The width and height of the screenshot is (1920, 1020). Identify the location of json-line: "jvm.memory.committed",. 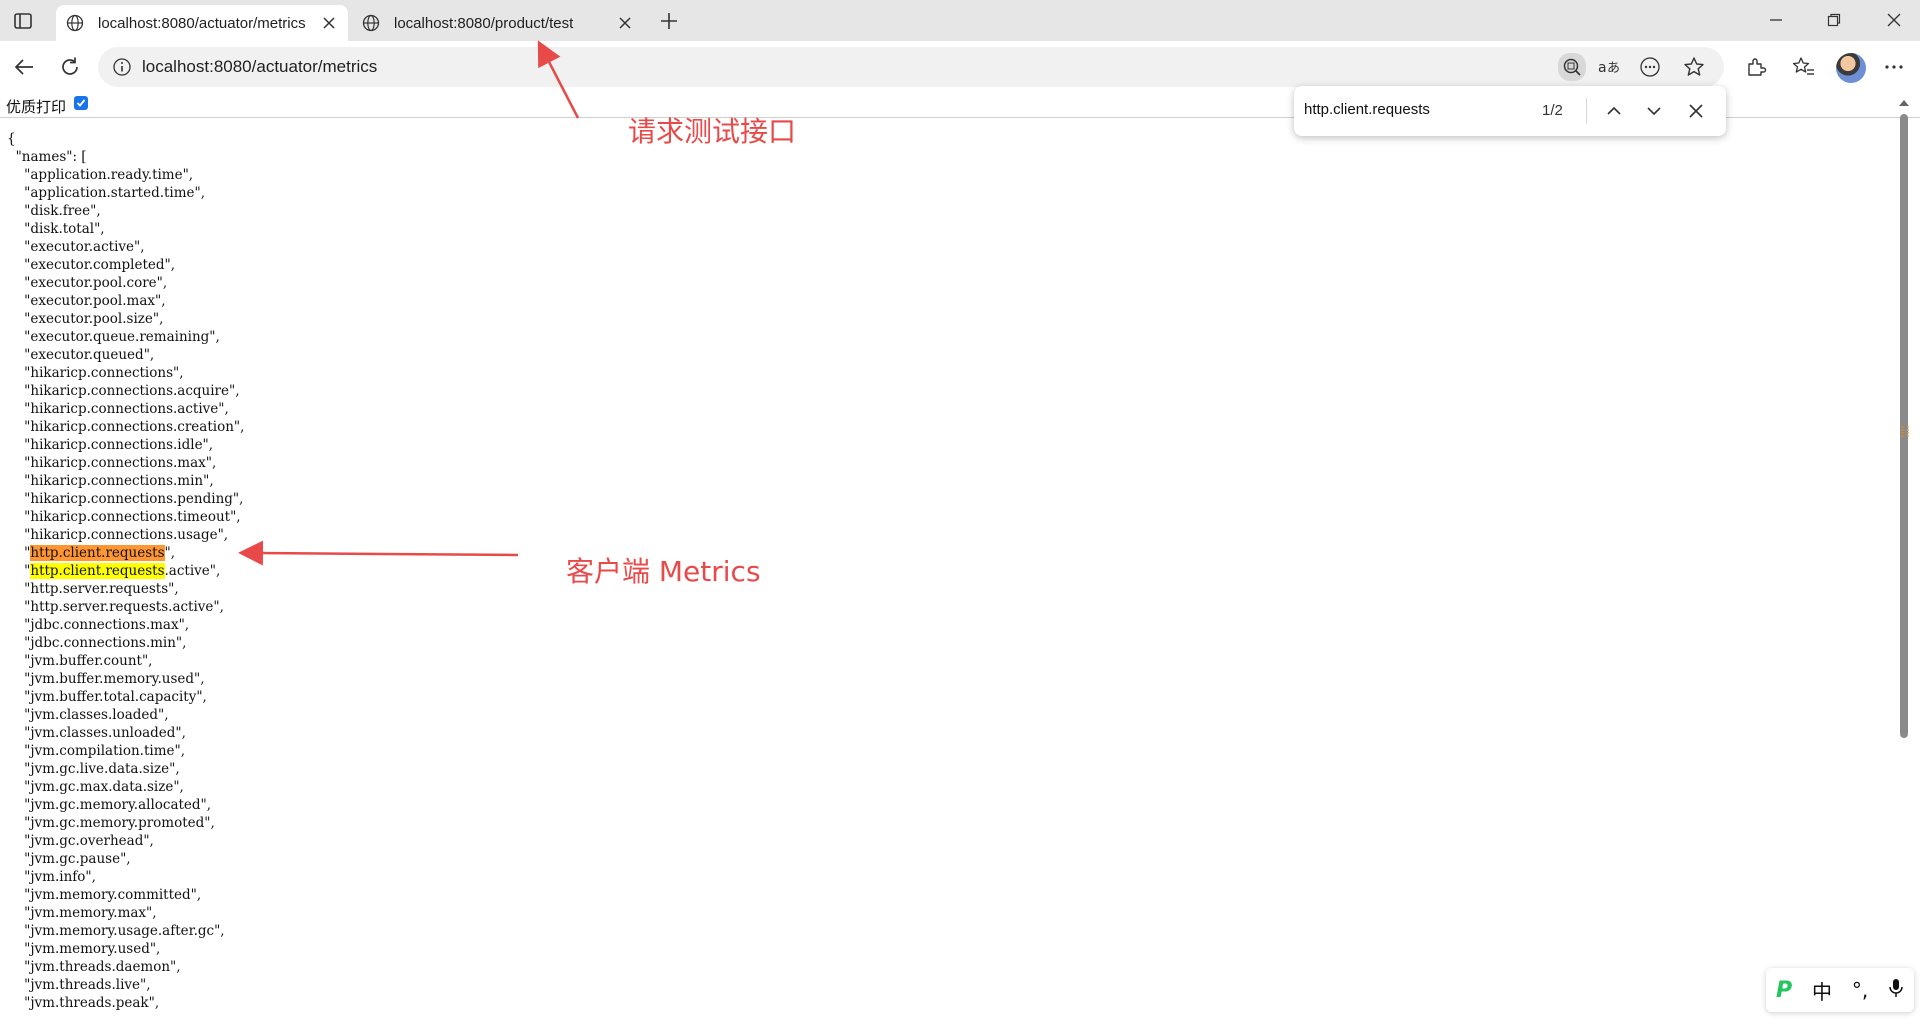
(104, 895).